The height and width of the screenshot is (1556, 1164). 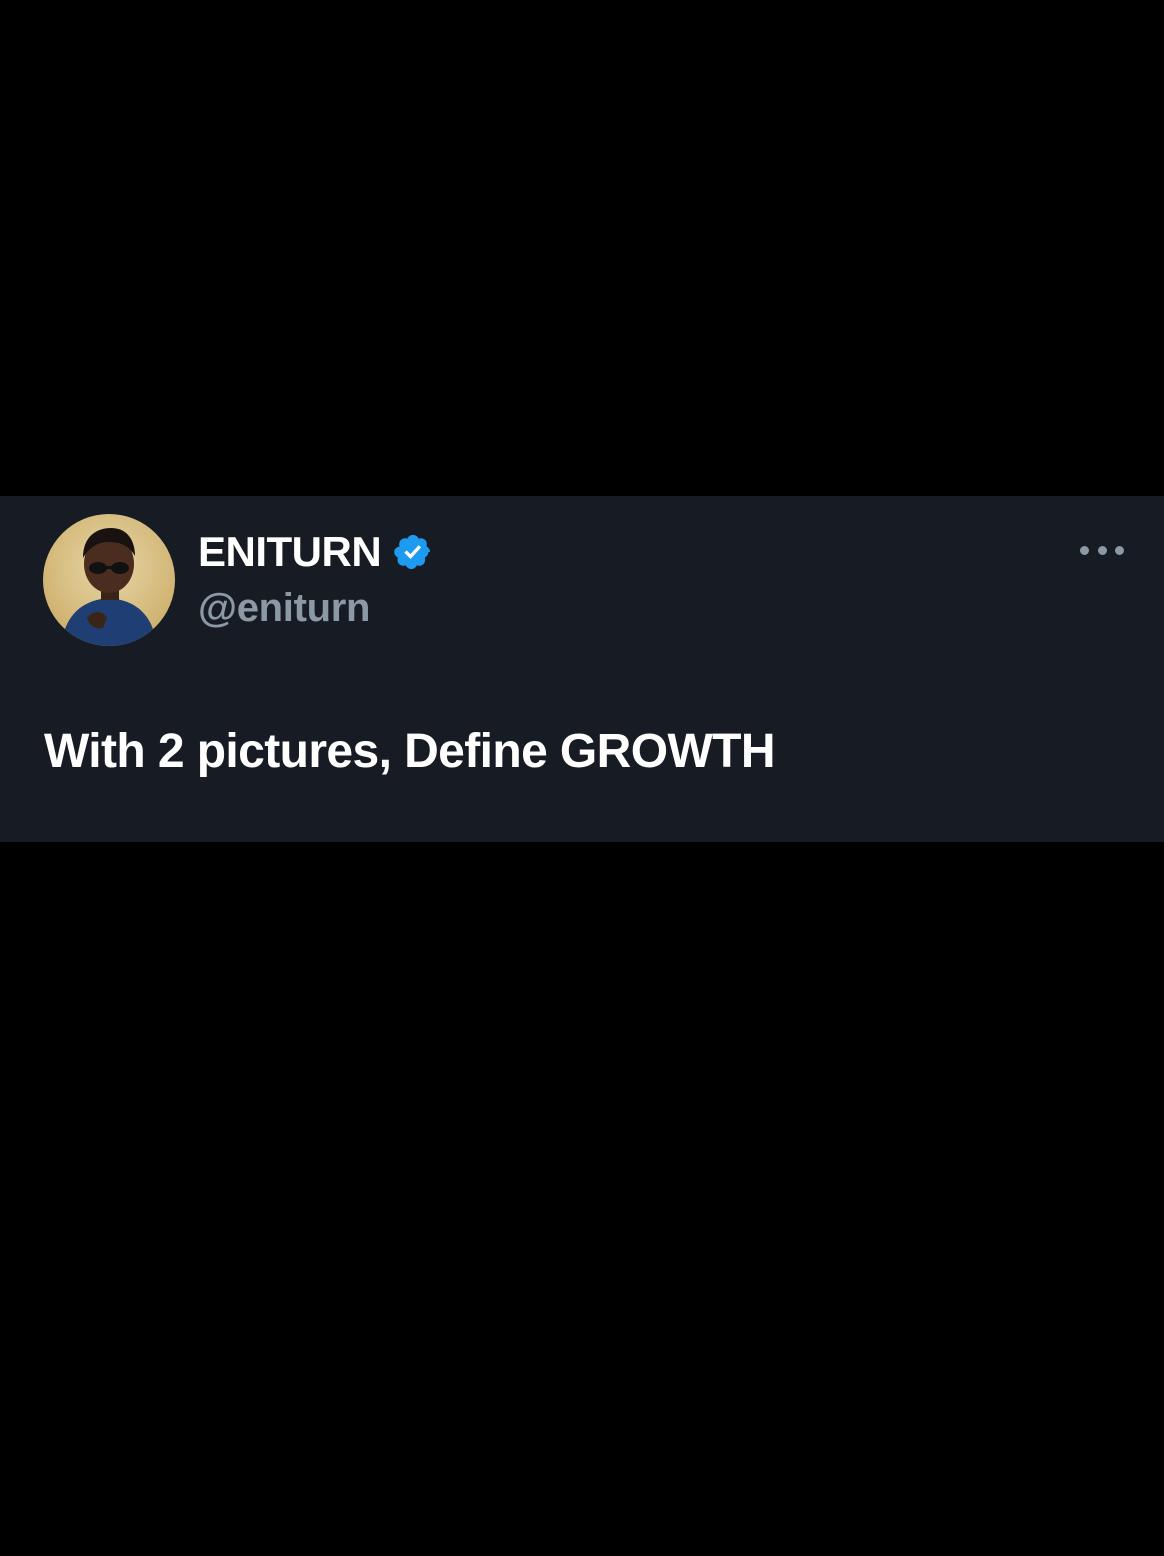 I want to click on author-name-row: ENITURN, so click(x=315, y=552).